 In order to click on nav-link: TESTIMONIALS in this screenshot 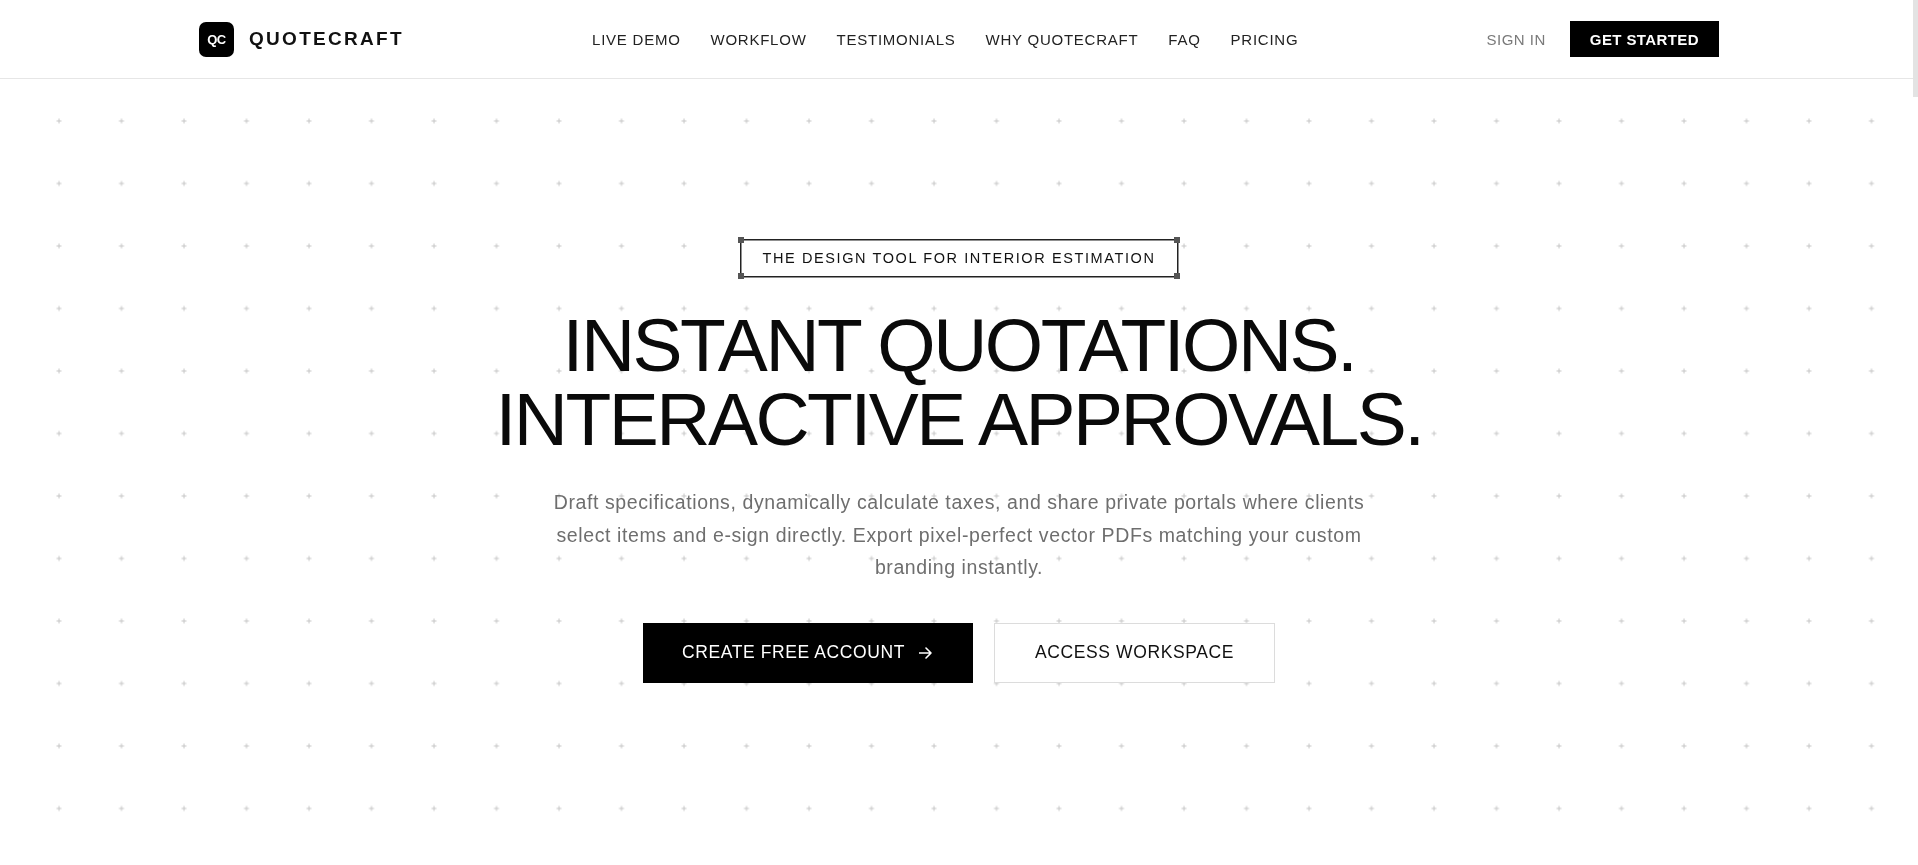, I will do `click(896, 39)`.